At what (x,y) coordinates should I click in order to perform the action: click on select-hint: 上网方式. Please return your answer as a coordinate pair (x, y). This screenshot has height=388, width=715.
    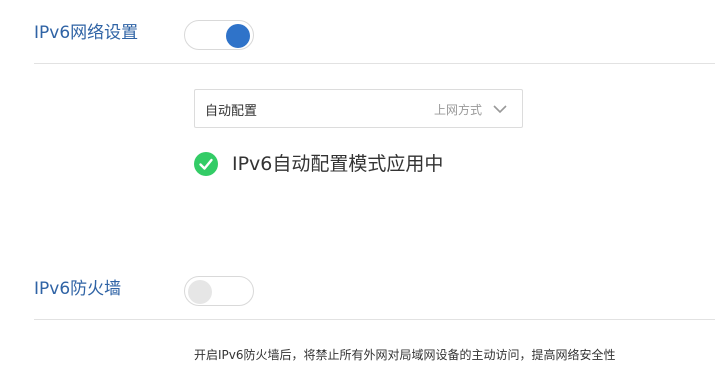
    Looking at the image, I should click on (457, 110).